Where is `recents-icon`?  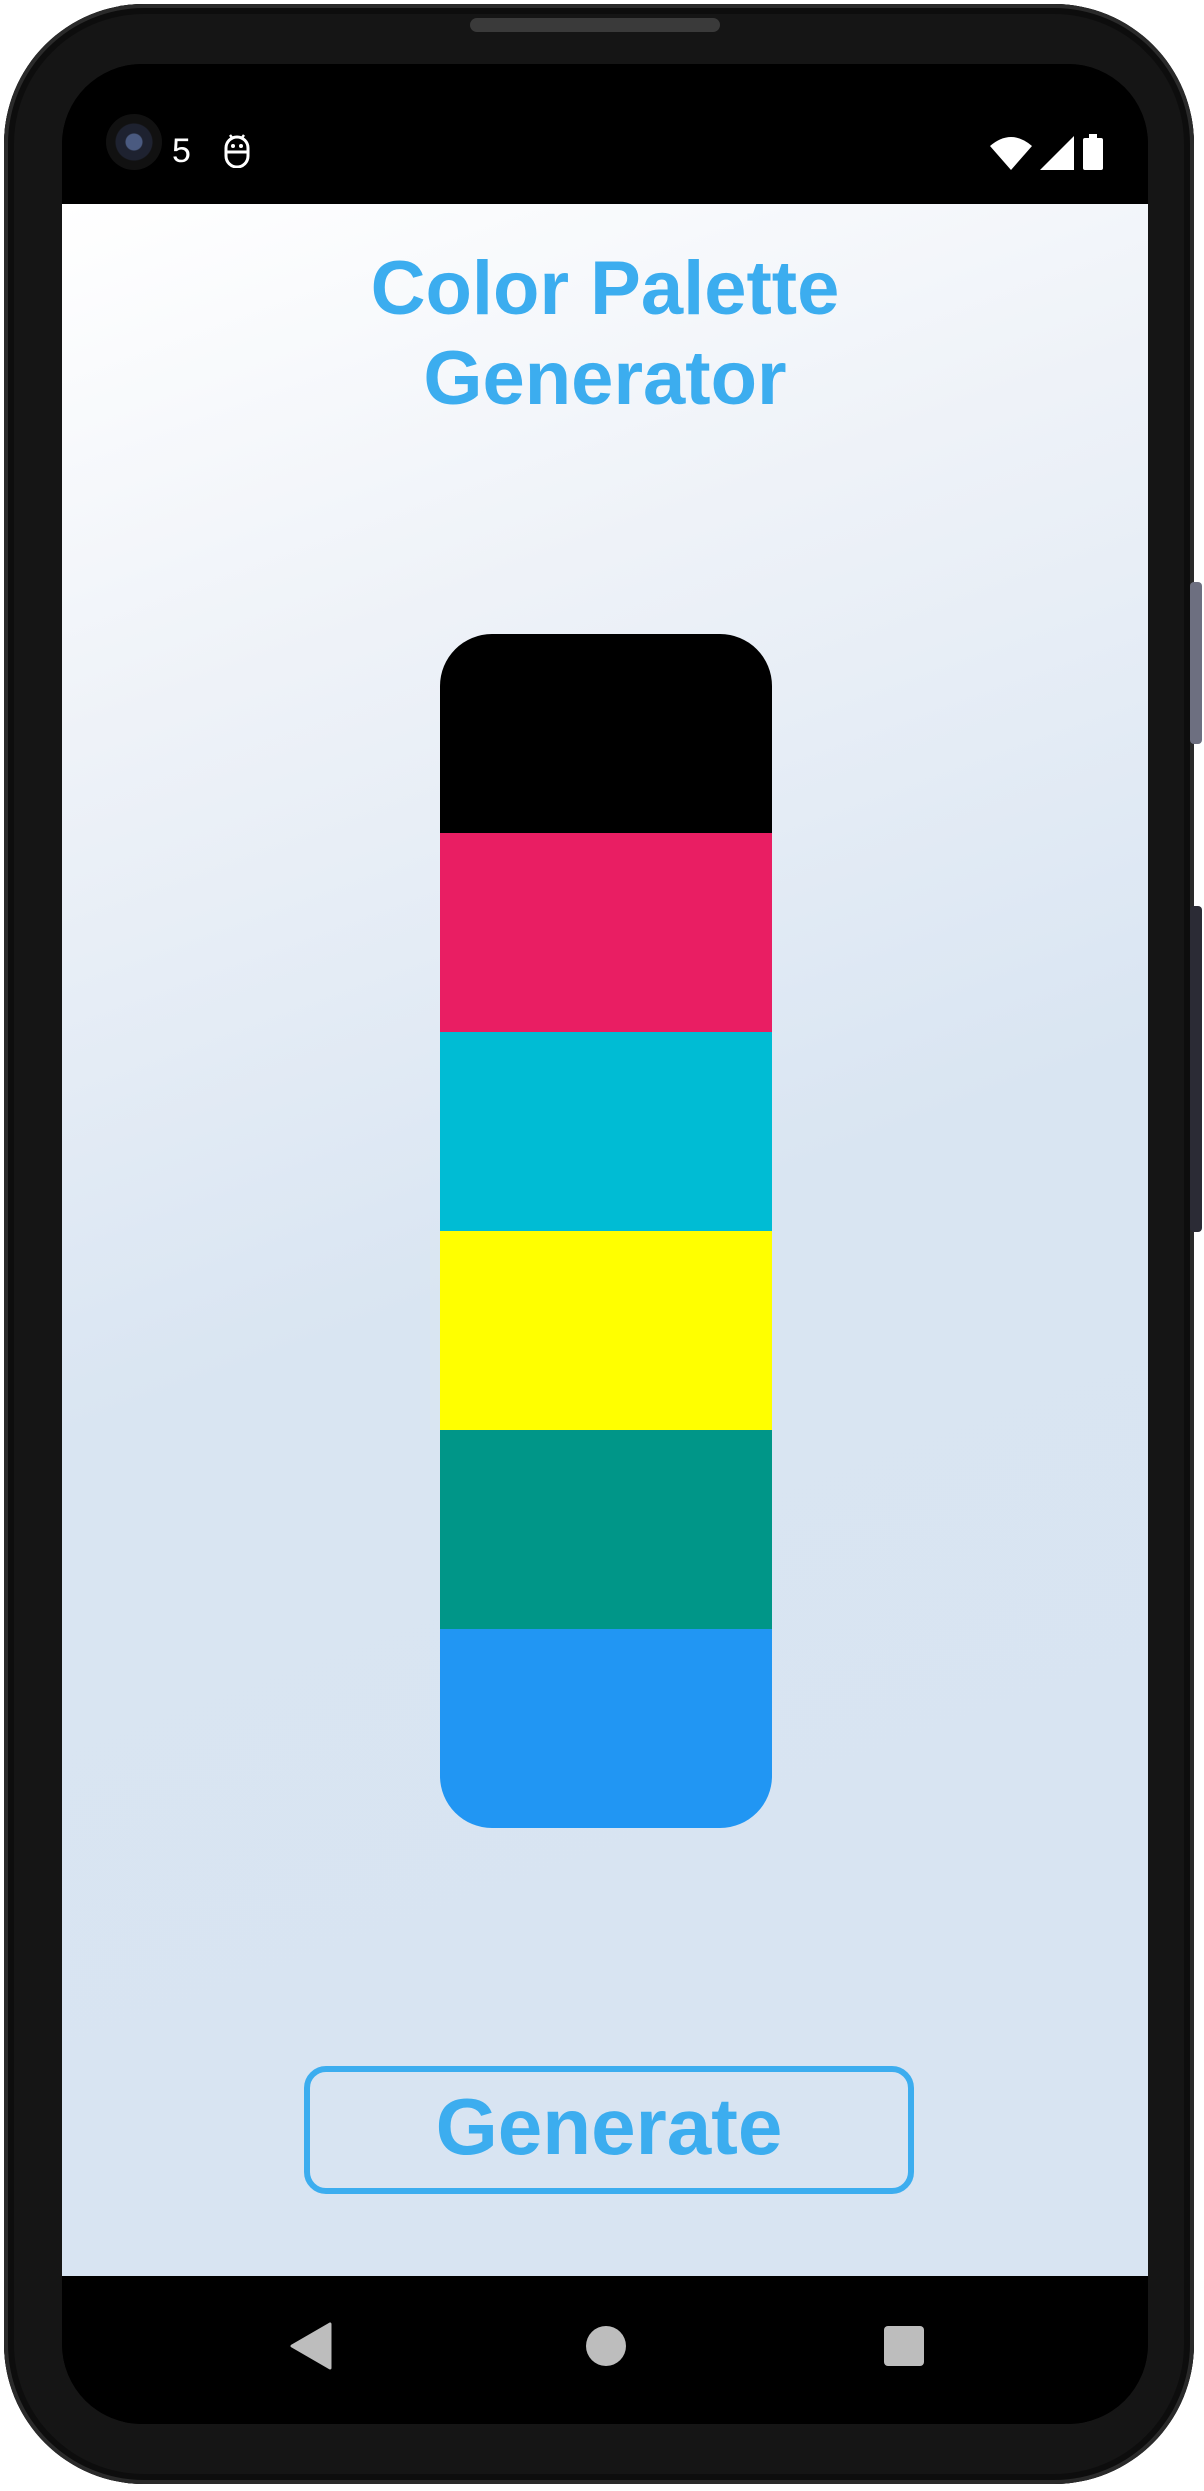 recents-icon is located at coordinates (904, 2346).